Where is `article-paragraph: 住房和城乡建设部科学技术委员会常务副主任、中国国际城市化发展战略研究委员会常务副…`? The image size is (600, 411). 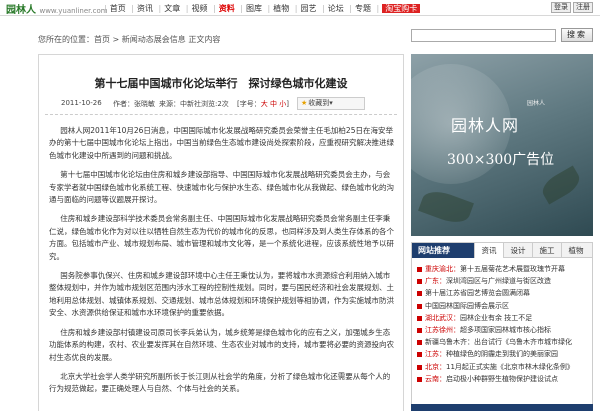 article-paragraph: 住房和城乡建设部科学技术委员会常务副主任、中国国际城市化发展战略研究委员会常务副… is located at coordinates (221, 237).